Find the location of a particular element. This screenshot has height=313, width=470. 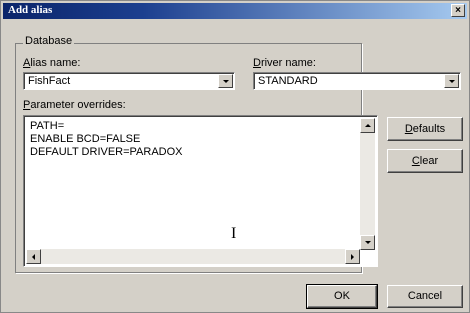

params-label-rest: arameter overrides: is located at coordinates (78, 105).